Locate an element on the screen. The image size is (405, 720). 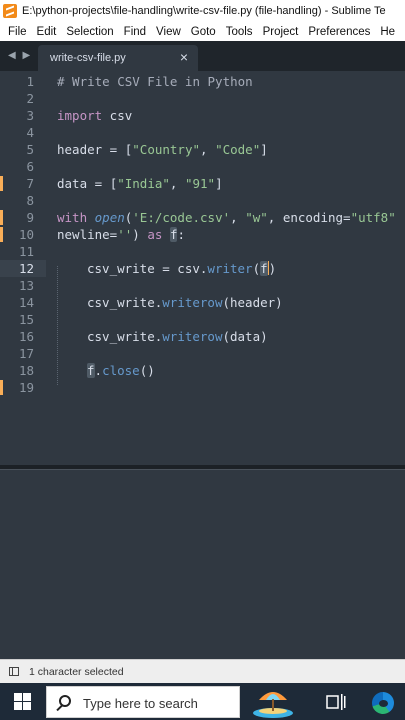
code-line: 1 # Write CSV File in Python is located at coordinates (202, 81).